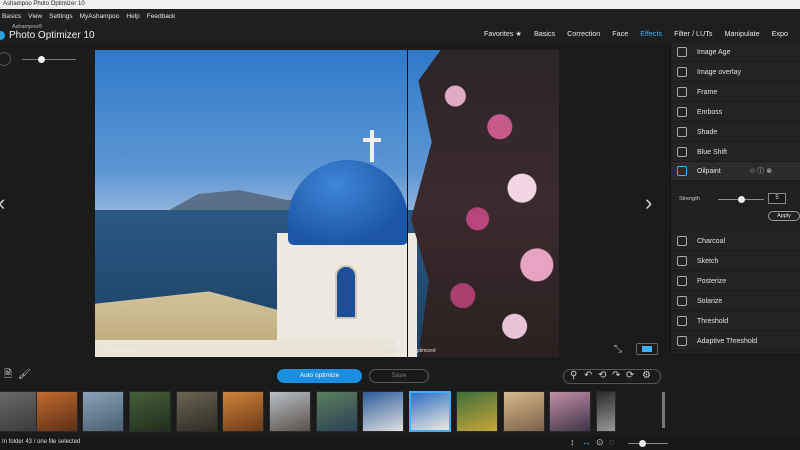  What do you see at coordinates (400, 443) in the screenshot?
I see `status-bar: In folder 43 / one file selected ↕ ↔ ⊙ ◌` at bounding box center [400, 443].